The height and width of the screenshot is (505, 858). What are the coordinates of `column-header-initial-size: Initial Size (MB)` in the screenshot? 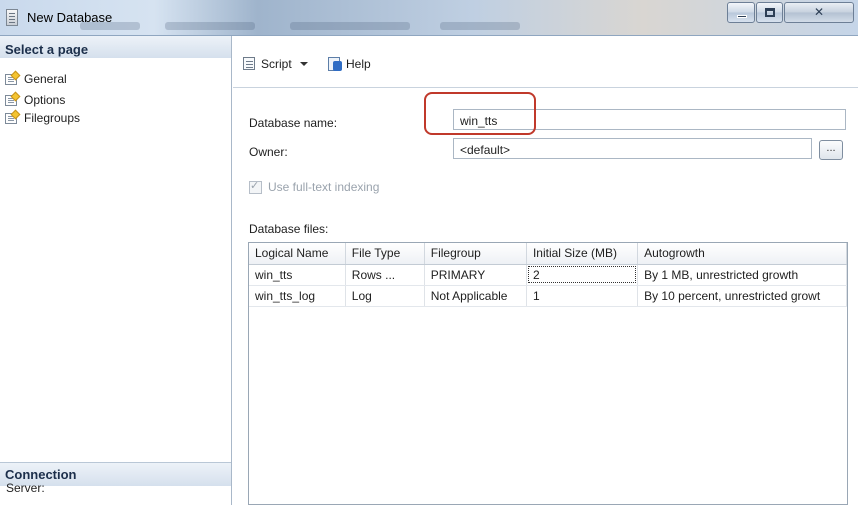 It's located at (582, 254).